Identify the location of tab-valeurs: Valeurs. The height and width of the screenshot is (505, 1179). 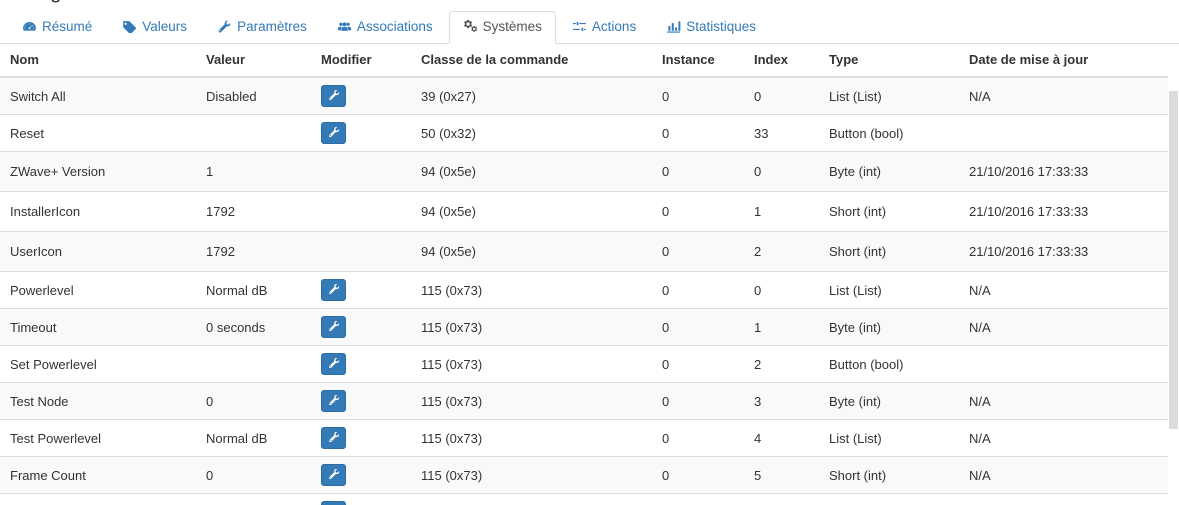
(154, 27).